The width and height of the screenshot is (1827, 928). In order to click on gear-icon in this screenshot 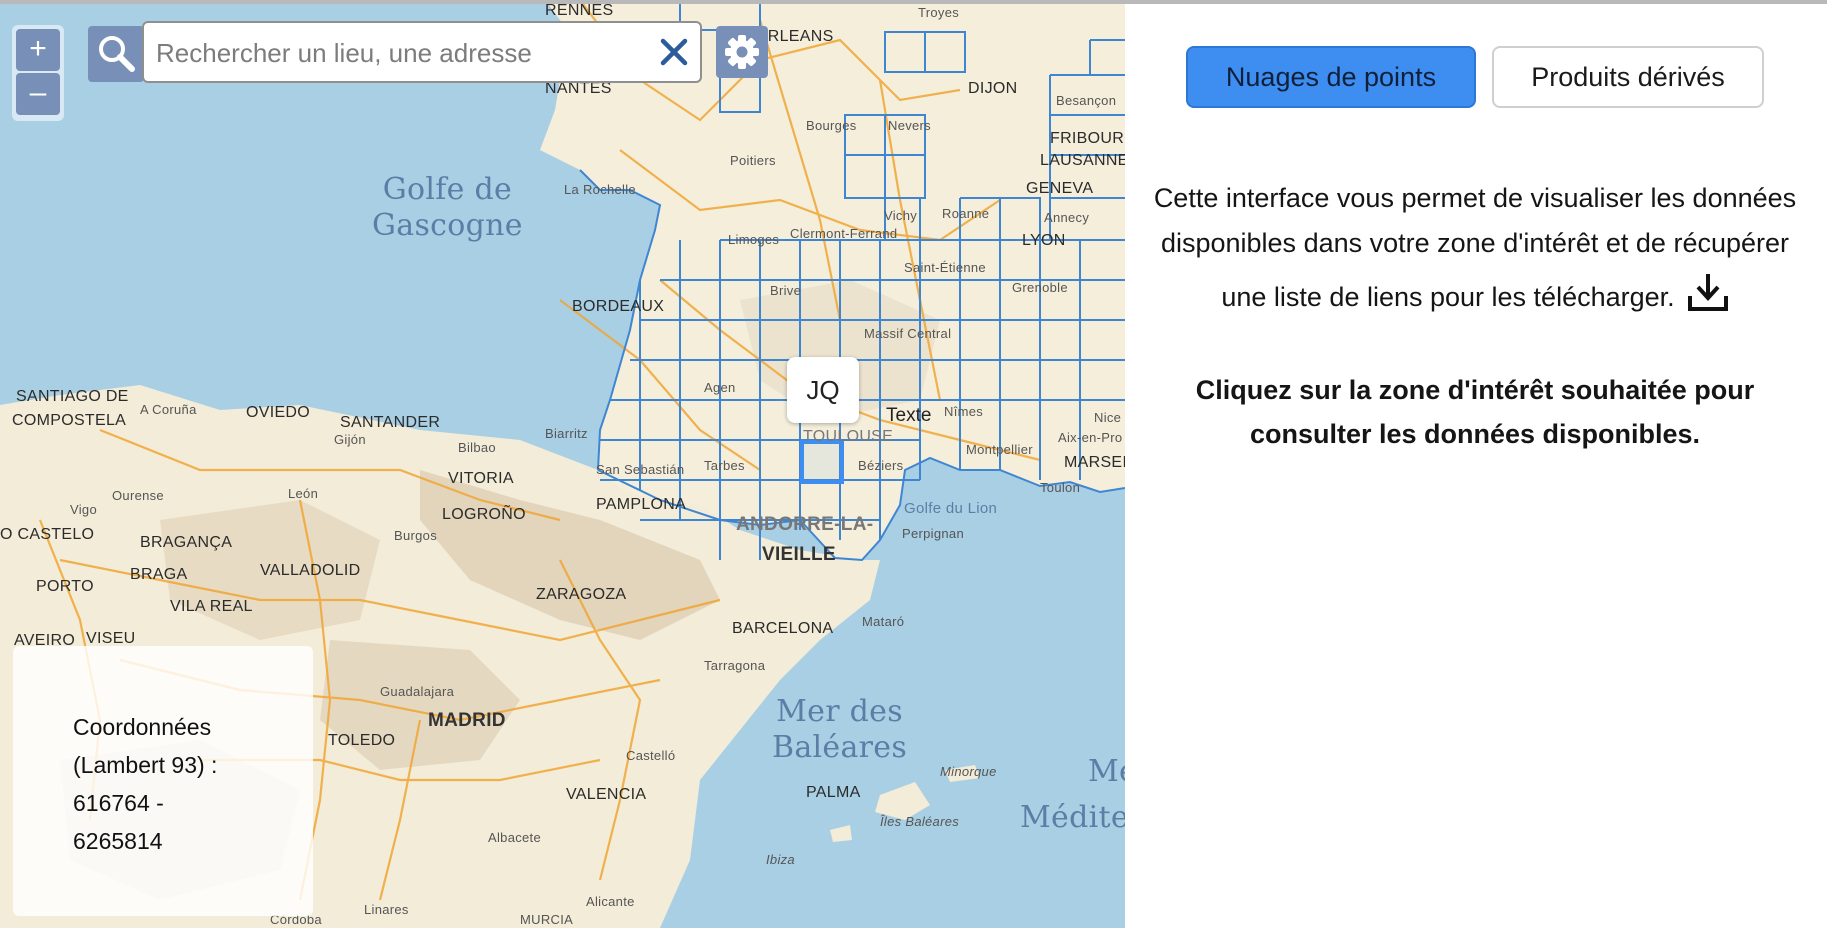, I will do `click(742, 52)`.